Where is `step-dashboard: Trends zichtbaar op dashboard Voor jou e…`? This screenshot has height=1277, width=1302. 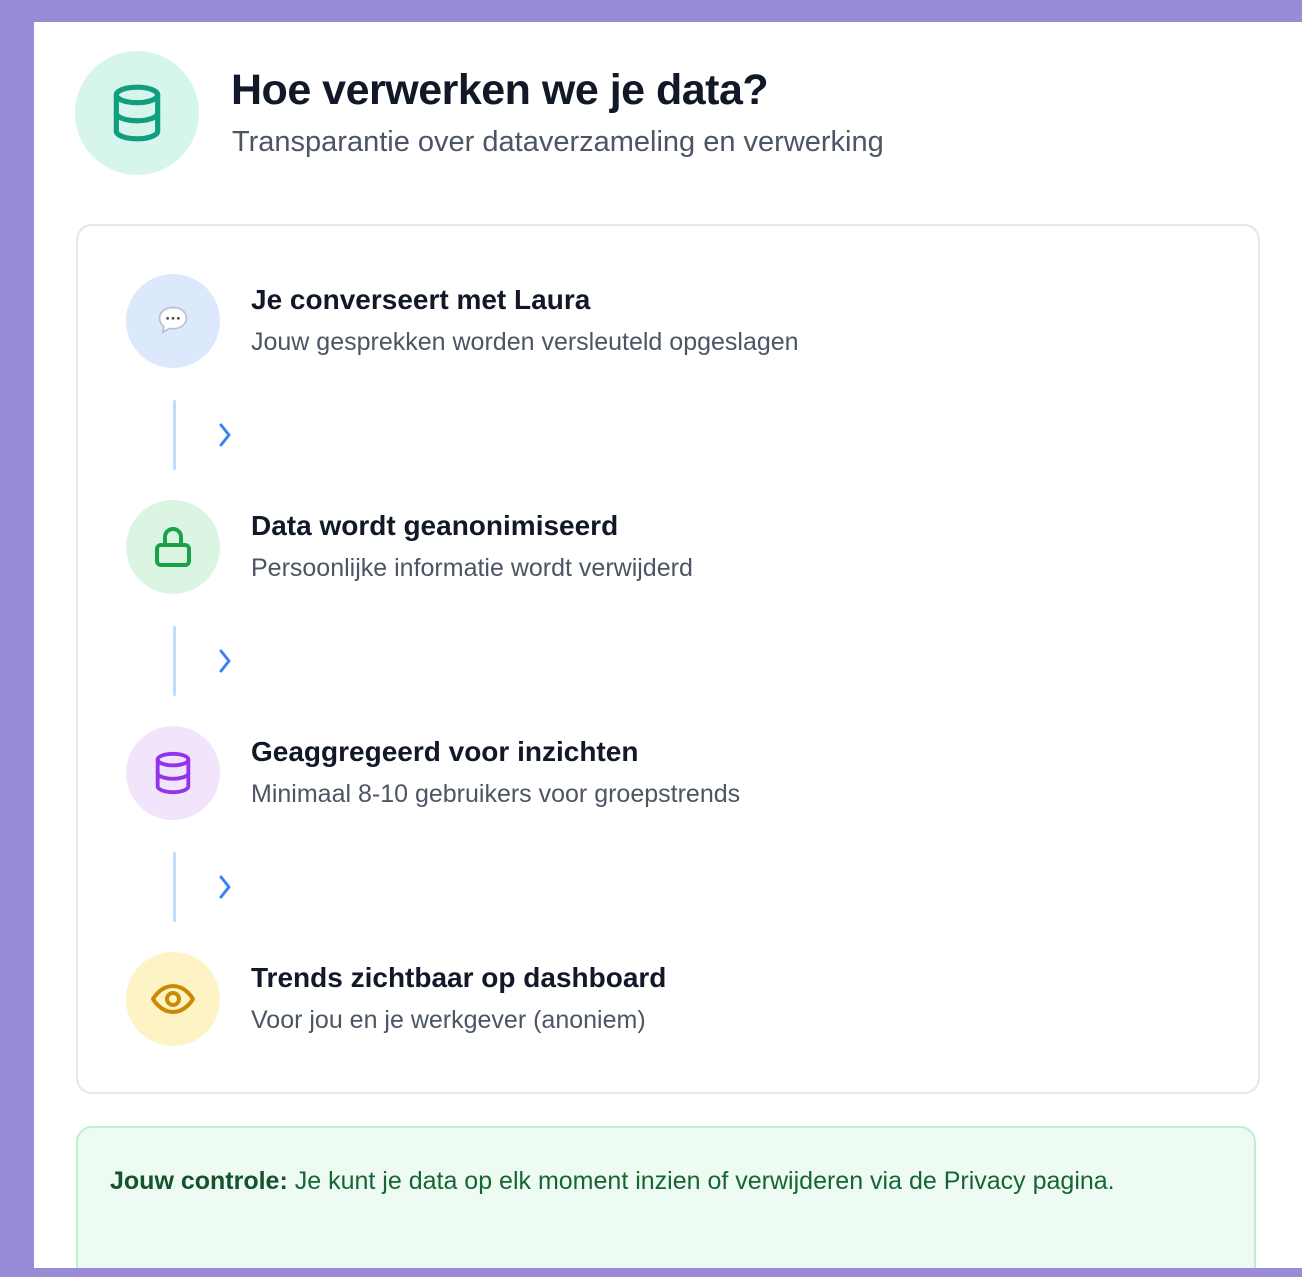
step-dashboard: Trends zichtbaar op dashboard Voor jou e… is located at coordinates (676, 1000).